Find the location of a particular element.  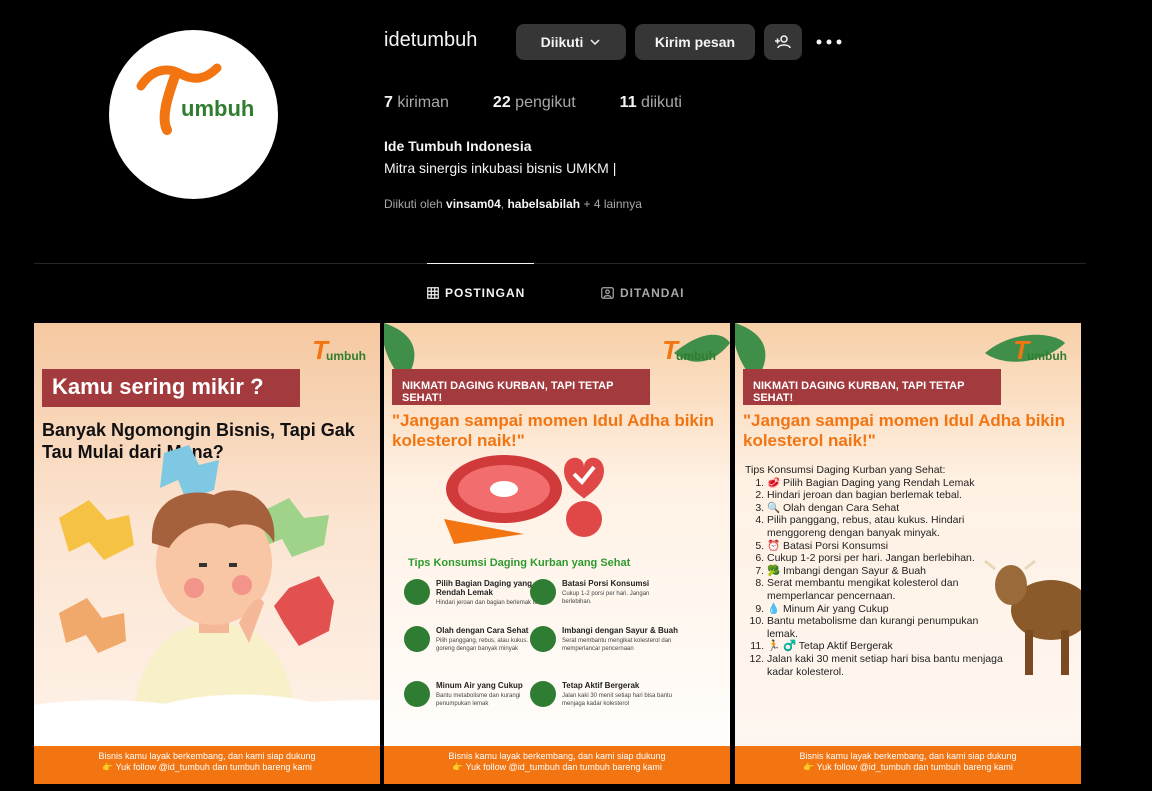

stat-followers: 22 pengikut is located at coordinates (534, 103).